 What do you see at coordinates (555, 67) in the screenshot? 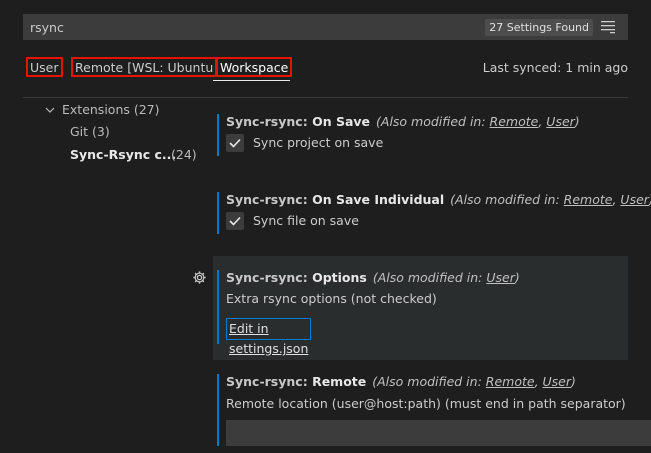
I see `last-synced-status: Last synced: 1 min ago` at bounding box center [555, 67].